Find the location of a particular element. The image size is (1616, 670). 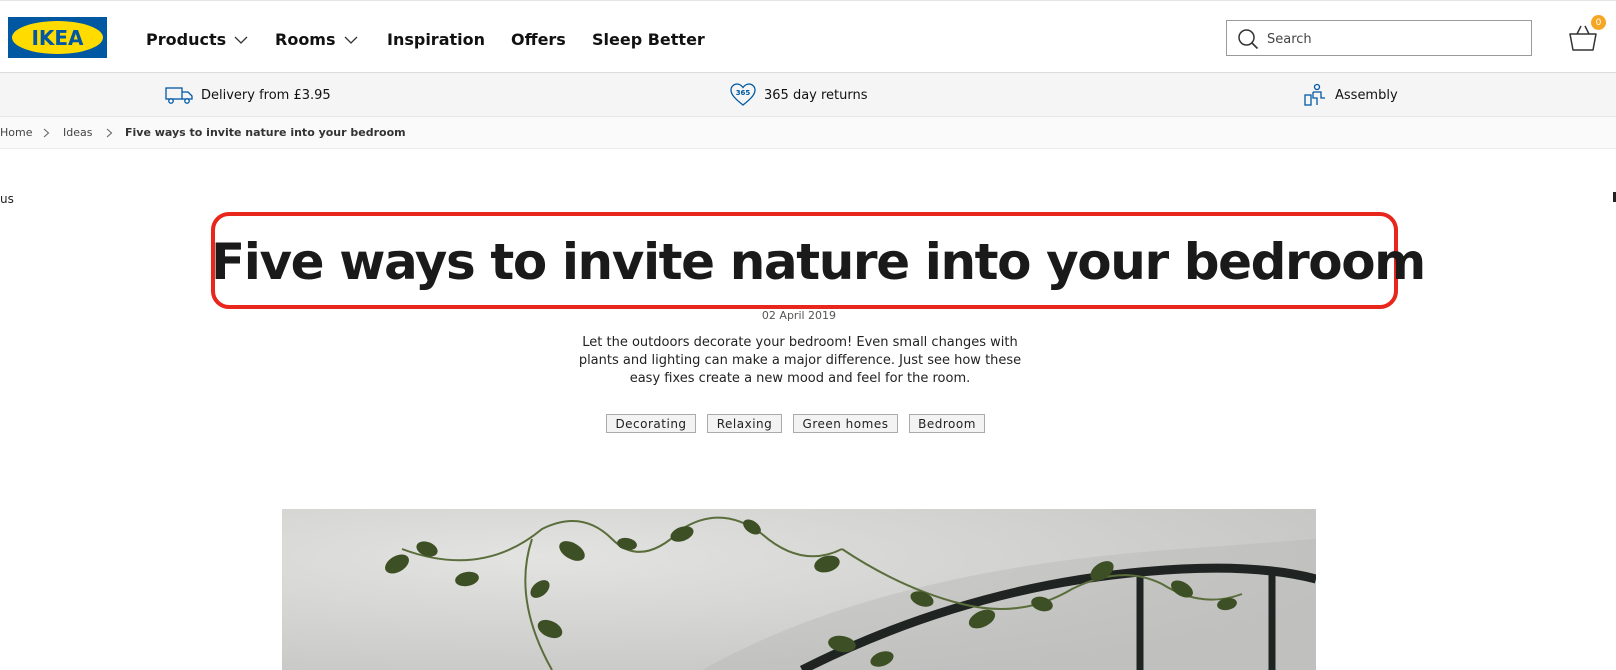

nav-products: Products is located at coordinates (197, 39).